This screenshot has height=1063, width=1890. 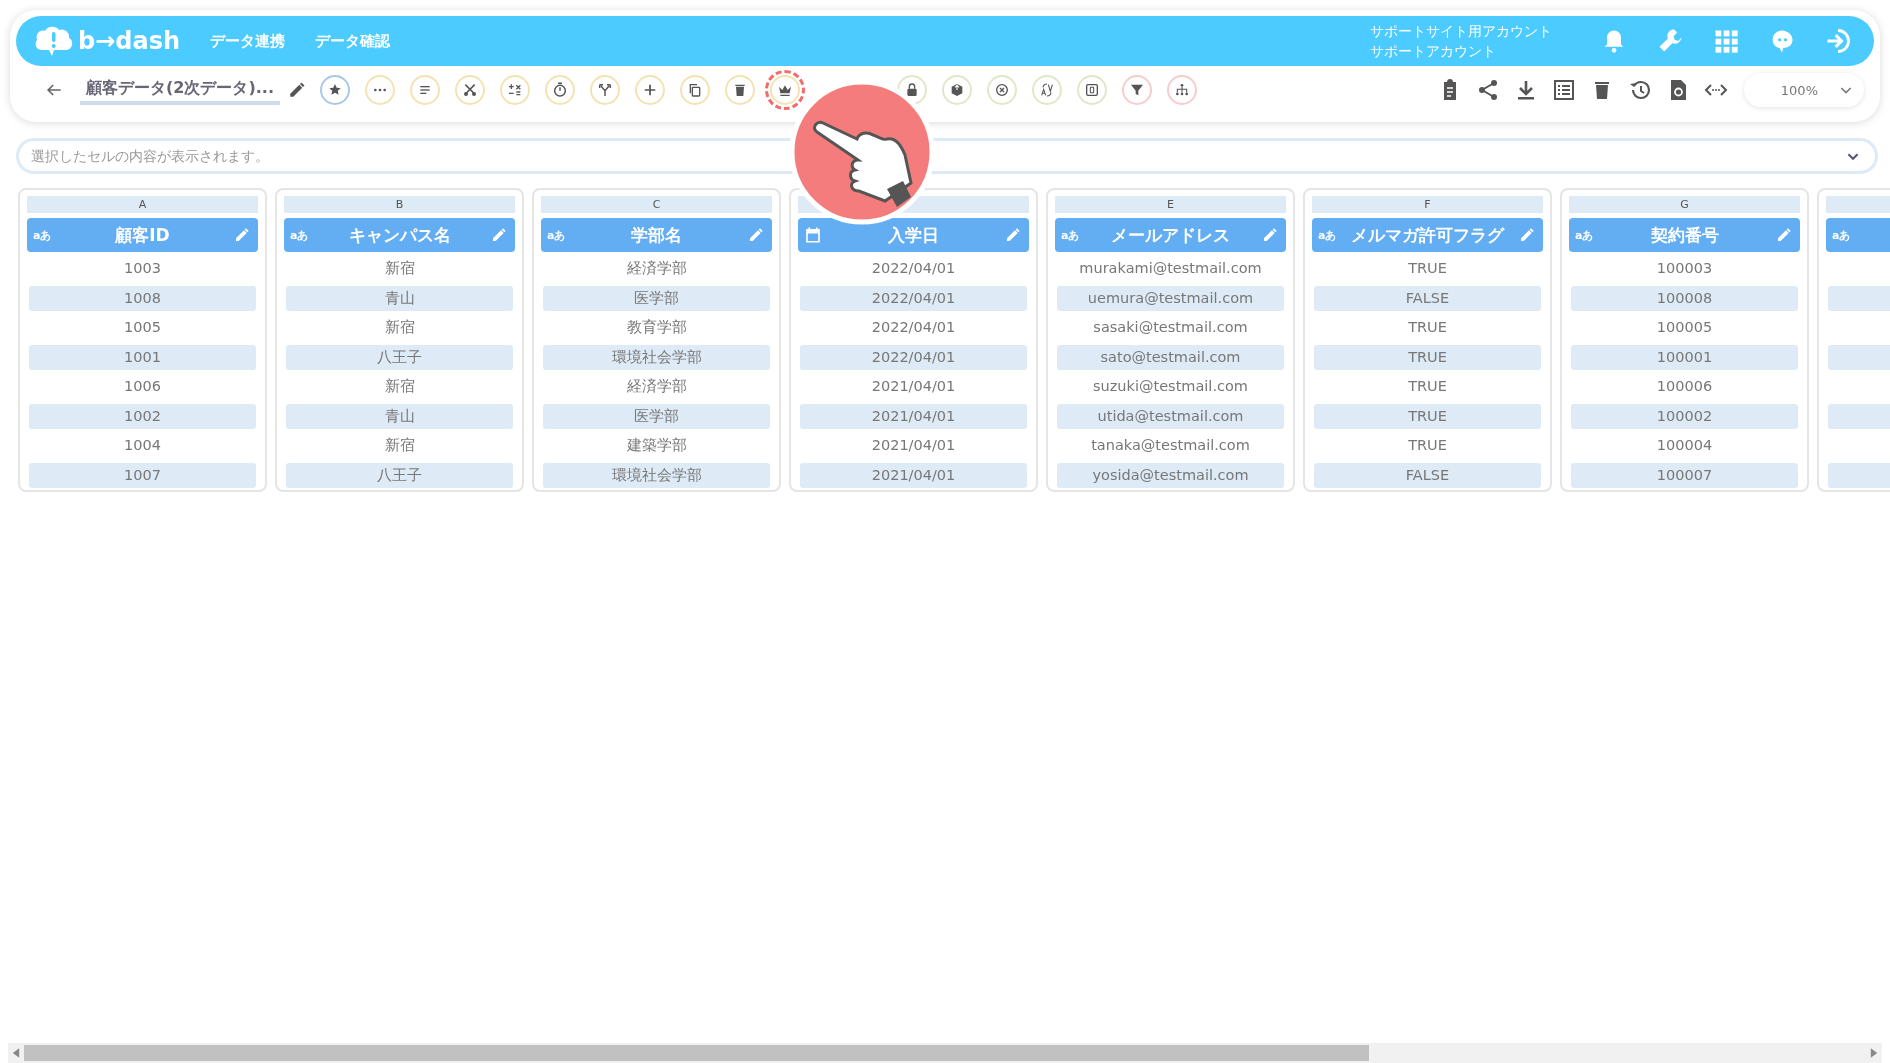 I want to click on history-icon, so click(x=1640, y=90).